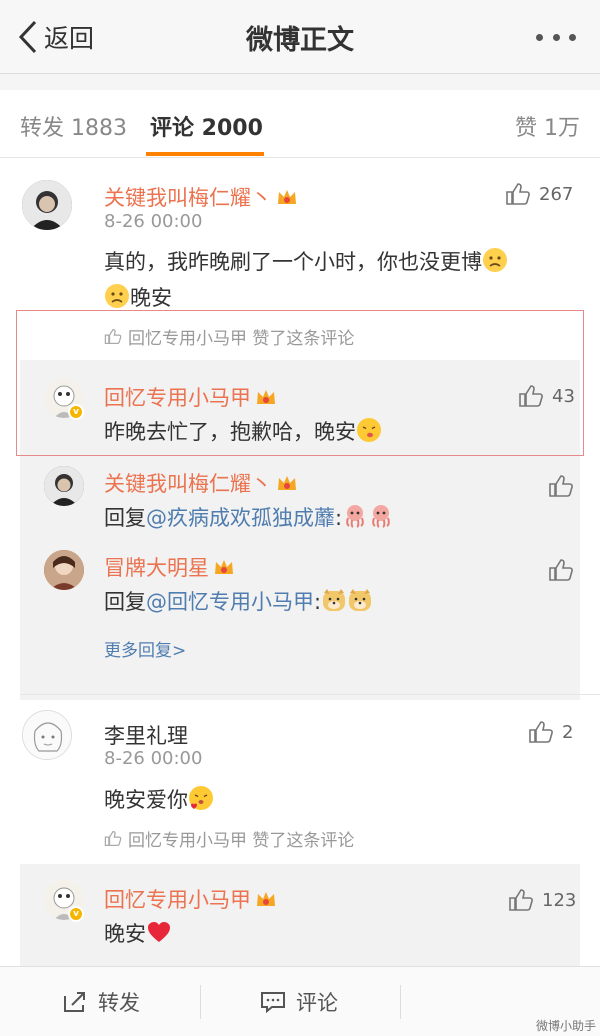 This screenshot has height=1036, width=600. Describe the element at coordinates (201, 798) in the screenshot. I see `kiss-heart-emoji-icon` at that location.